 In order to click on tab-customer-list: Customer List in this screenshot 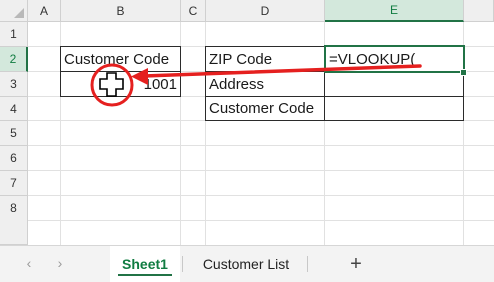, I will do `click(246, 264)`.